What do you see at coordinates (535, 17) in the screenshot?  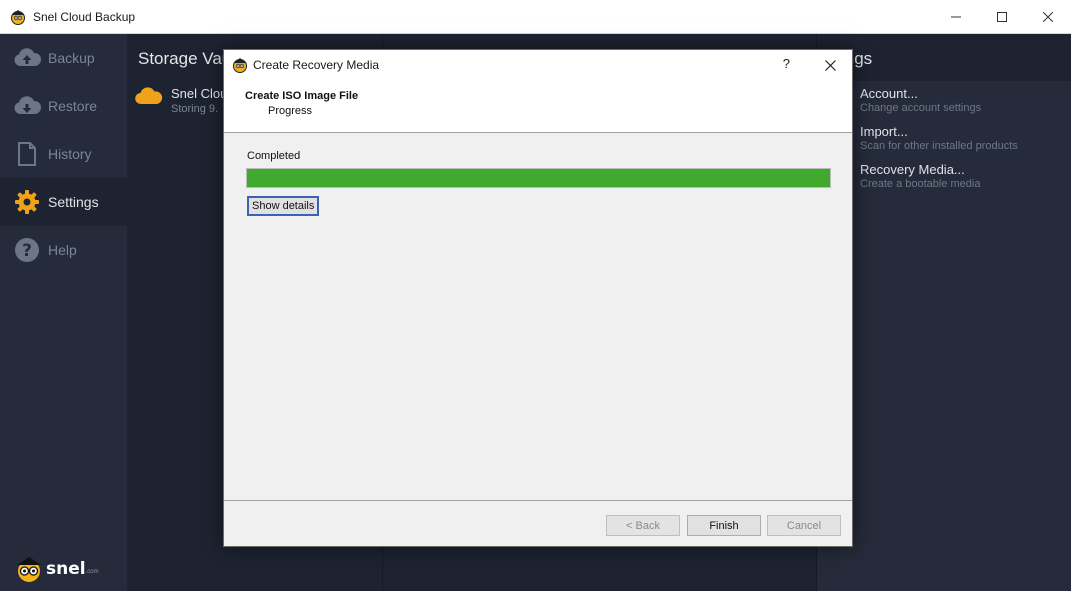 I see `window-titlebar: Snel Cloud Backup` at bounding box center [535, 17].